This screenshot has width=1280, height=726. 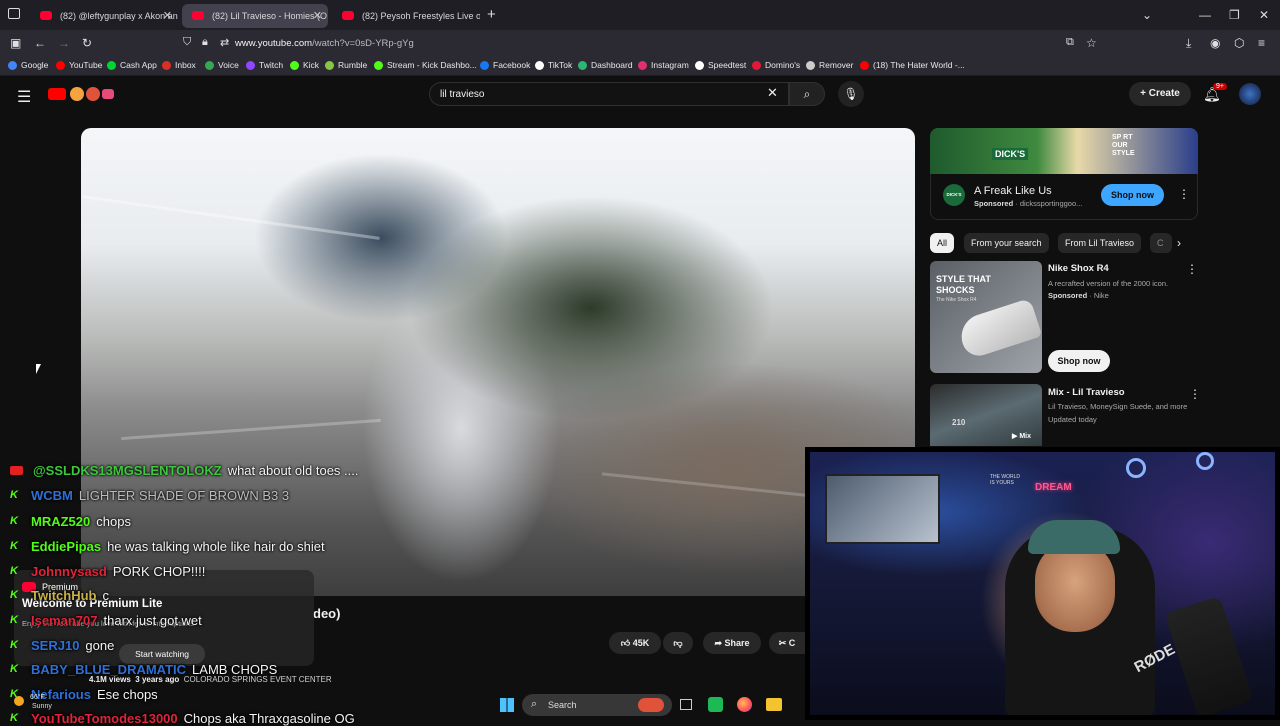 I want to click on doodle-icon, so click(x=77, y=94).